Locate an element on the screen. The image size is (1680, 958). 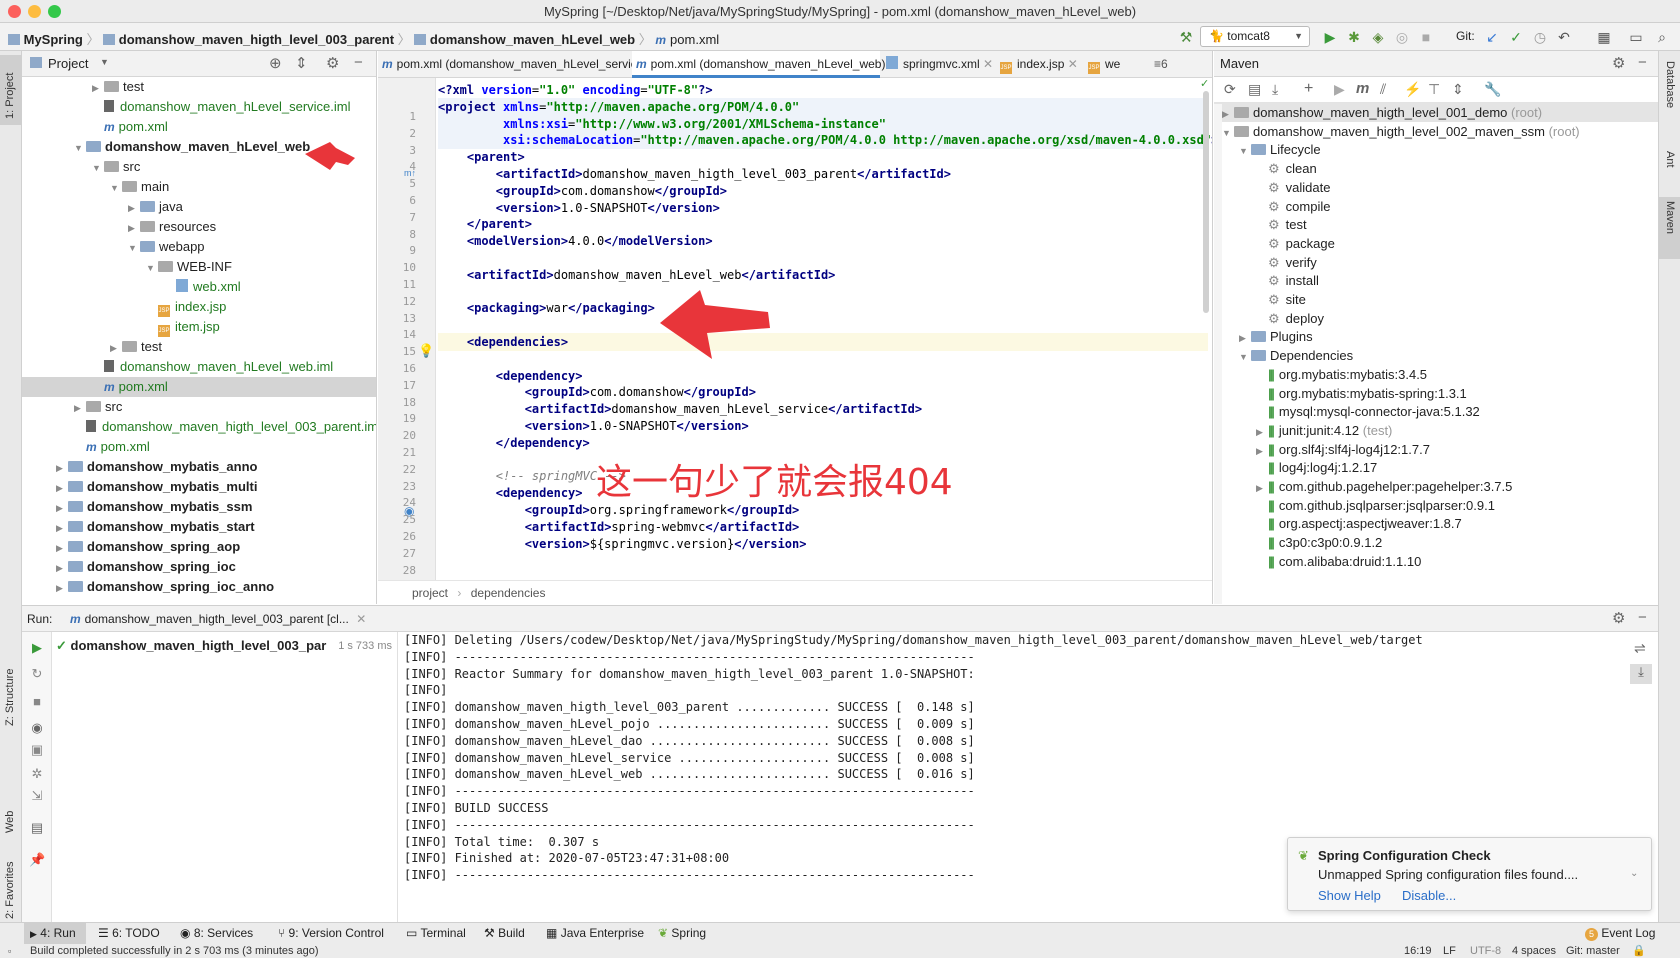
git-update-icon: ↙ is located at coordinates (1492, 37).